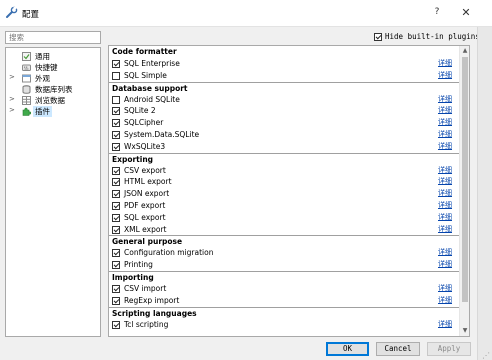 The width and height of the screenshot is (492, 360). What do you see at coordinates (53, 67) in the screenshot?
I see `tree-item-shortcuts: 快捷键` at bounding box center [53, 67].